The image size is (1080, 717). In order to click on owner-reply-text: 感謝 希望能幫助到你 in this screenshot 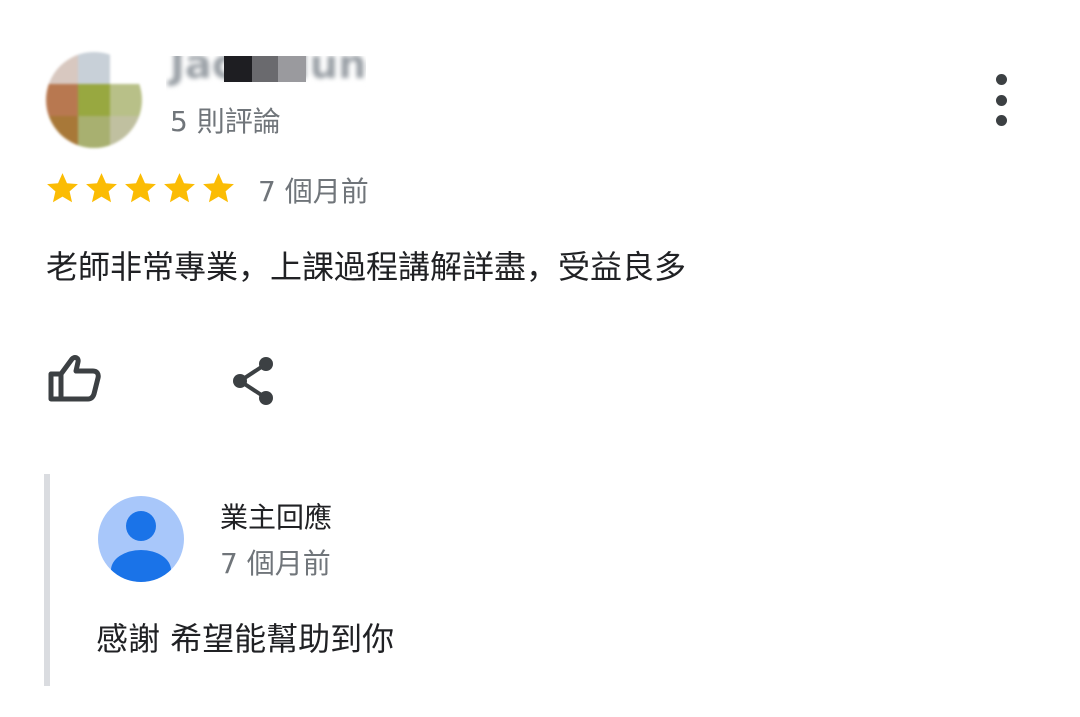, I will do `click(245, 639)`.